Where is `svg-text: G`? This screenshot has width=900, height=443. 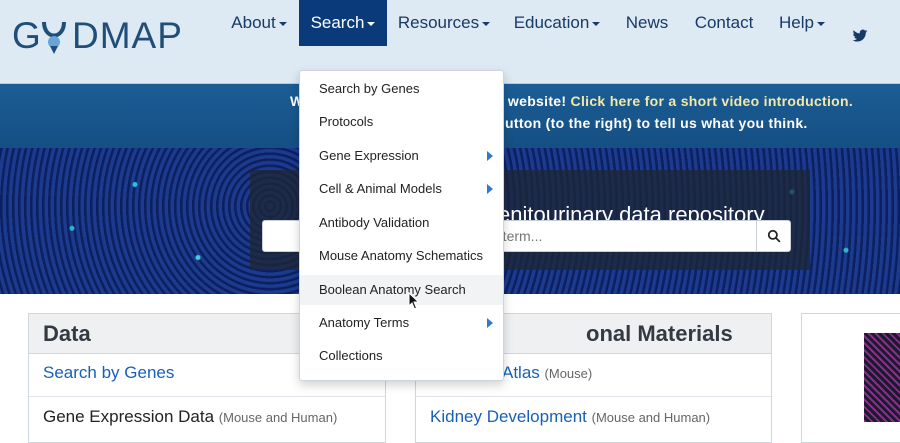 svg-text: G is located at coordinates (27, 34).